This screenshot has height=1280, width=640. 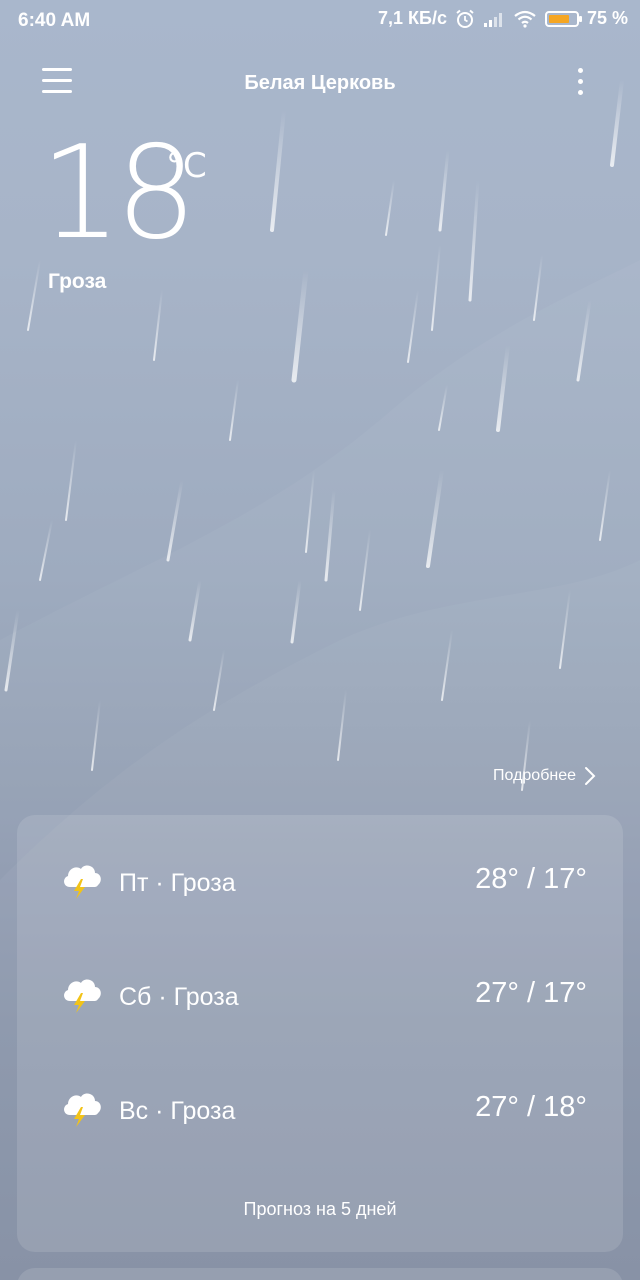 I want to click on city-title: Белая Церковь, so click(x=320, y=83).